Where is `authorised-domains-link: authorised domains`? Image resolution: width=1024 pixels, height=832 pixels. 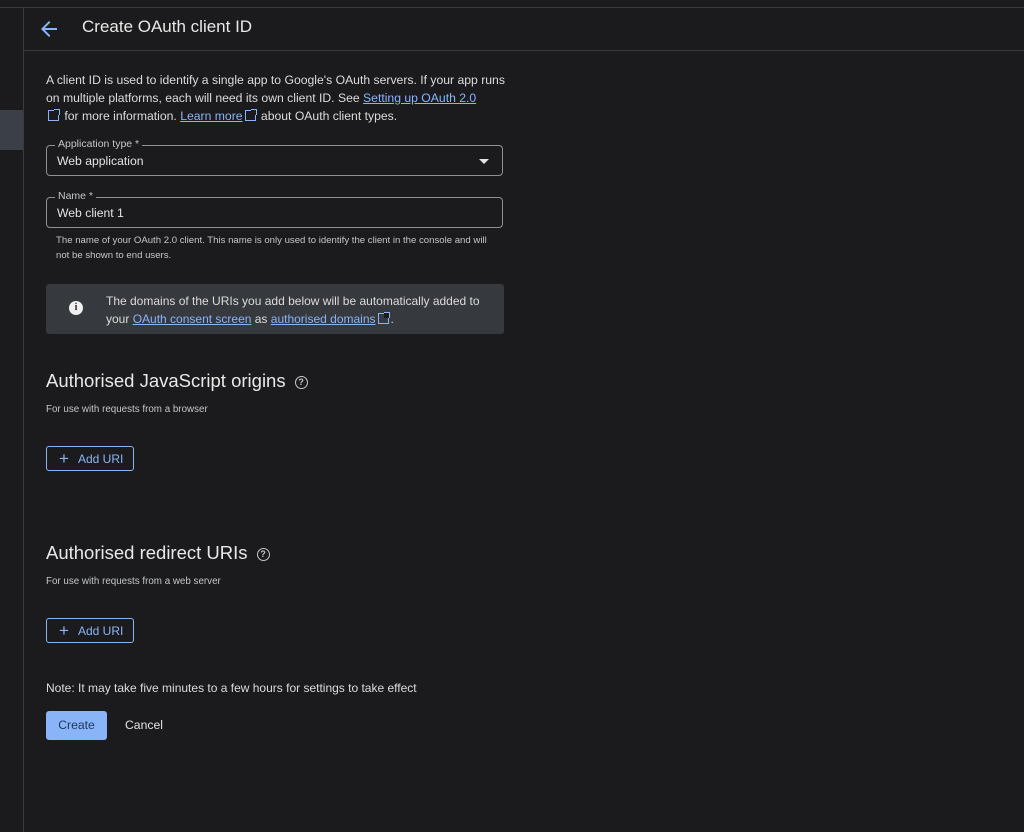
authorised-domains-link: authorised domains is located at coordinates (323, 319).